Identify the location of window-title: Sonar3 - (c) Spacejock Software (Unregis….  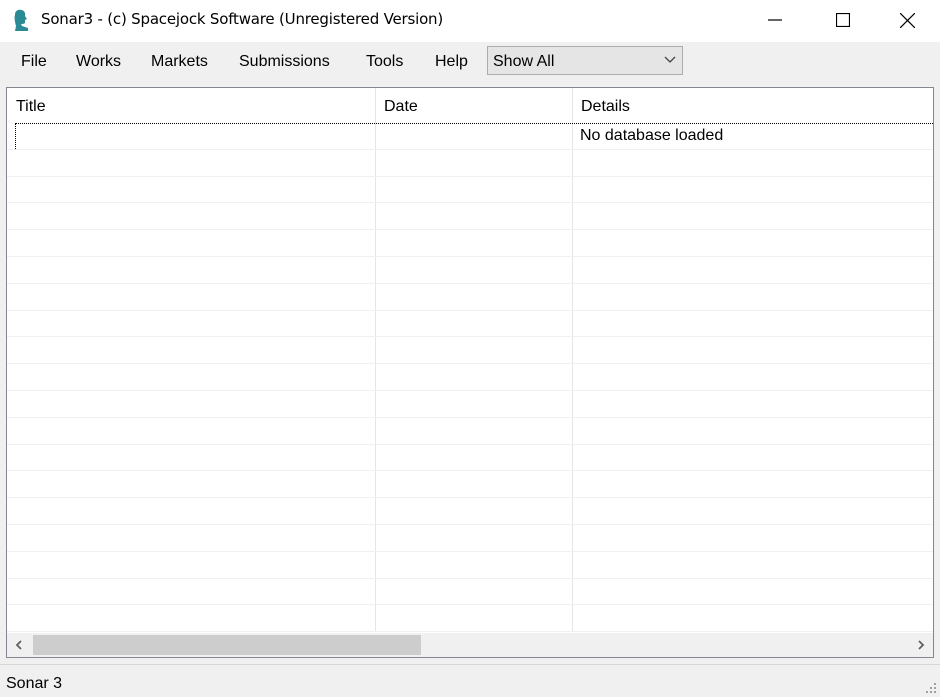
(242, 19).